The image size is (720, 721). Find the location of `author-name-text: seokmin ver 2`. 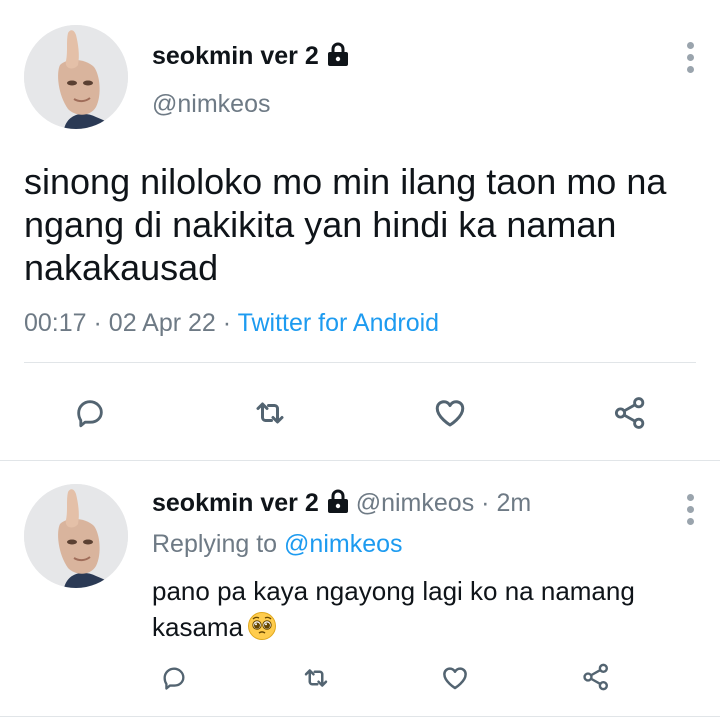

author-name-text: seokmin ver 2 is located at coordinates (235, 56).